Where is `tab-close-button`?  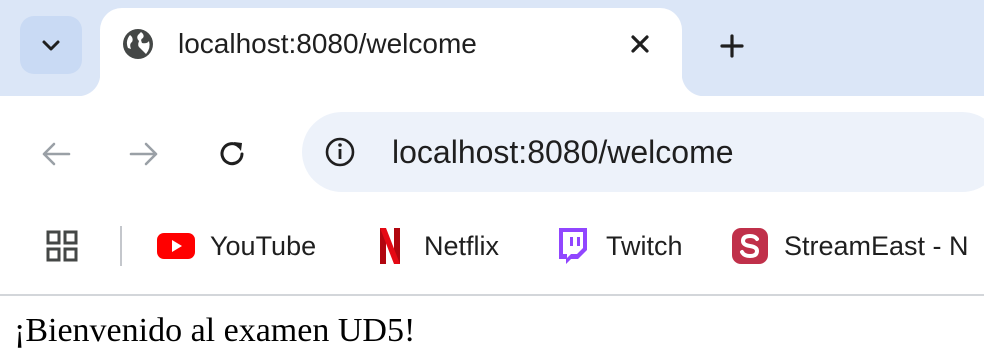
tab-close-button is located at coordinates (640, 44).